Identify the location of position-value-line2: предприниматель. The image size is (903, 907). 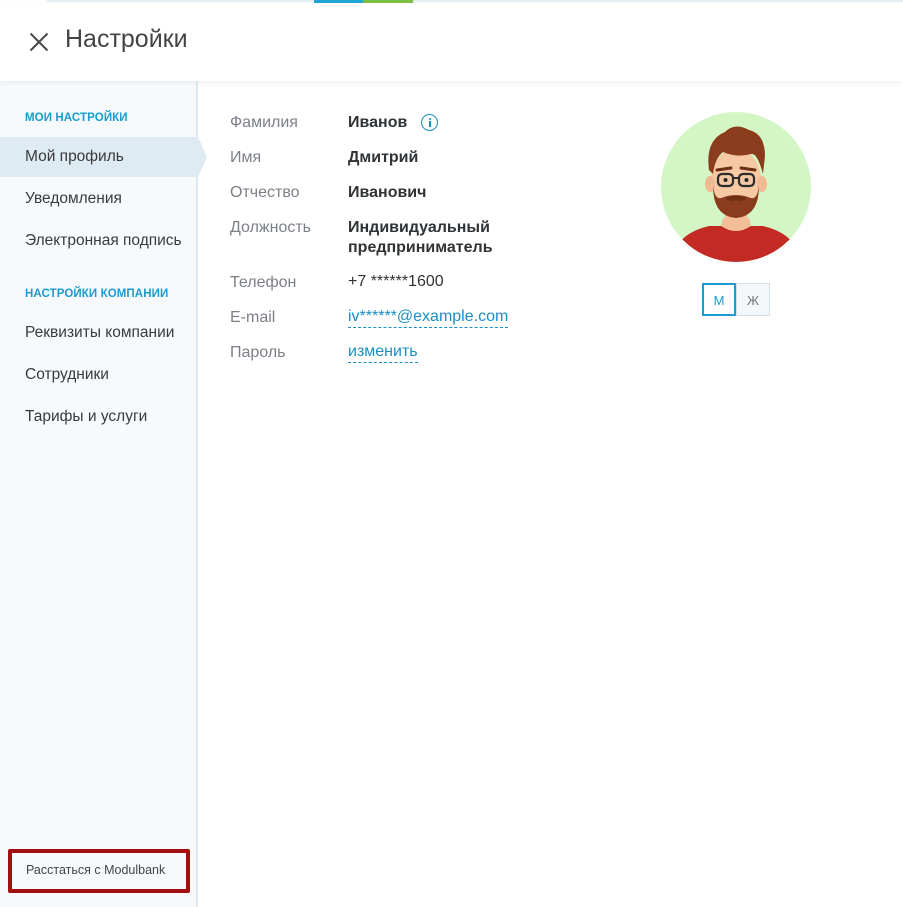
(420, 247).